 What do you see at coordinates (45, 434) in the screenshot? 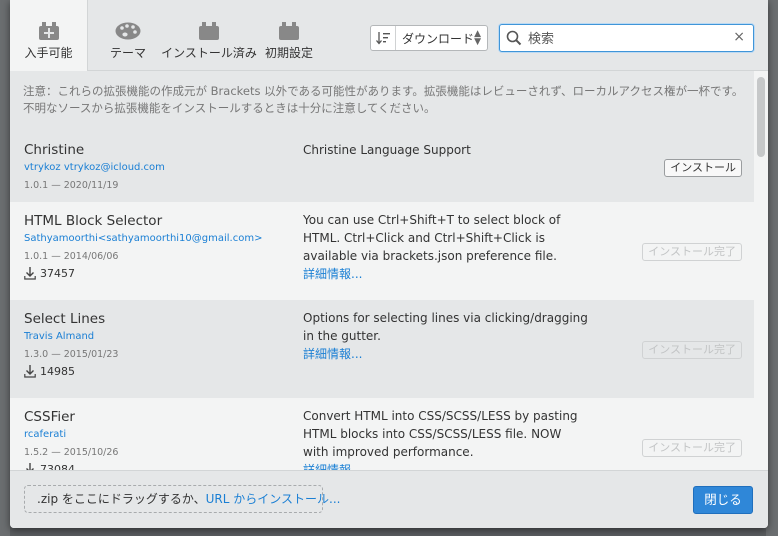
I see `extension-author-link: rcaferati` at bounding box center [45, 434].